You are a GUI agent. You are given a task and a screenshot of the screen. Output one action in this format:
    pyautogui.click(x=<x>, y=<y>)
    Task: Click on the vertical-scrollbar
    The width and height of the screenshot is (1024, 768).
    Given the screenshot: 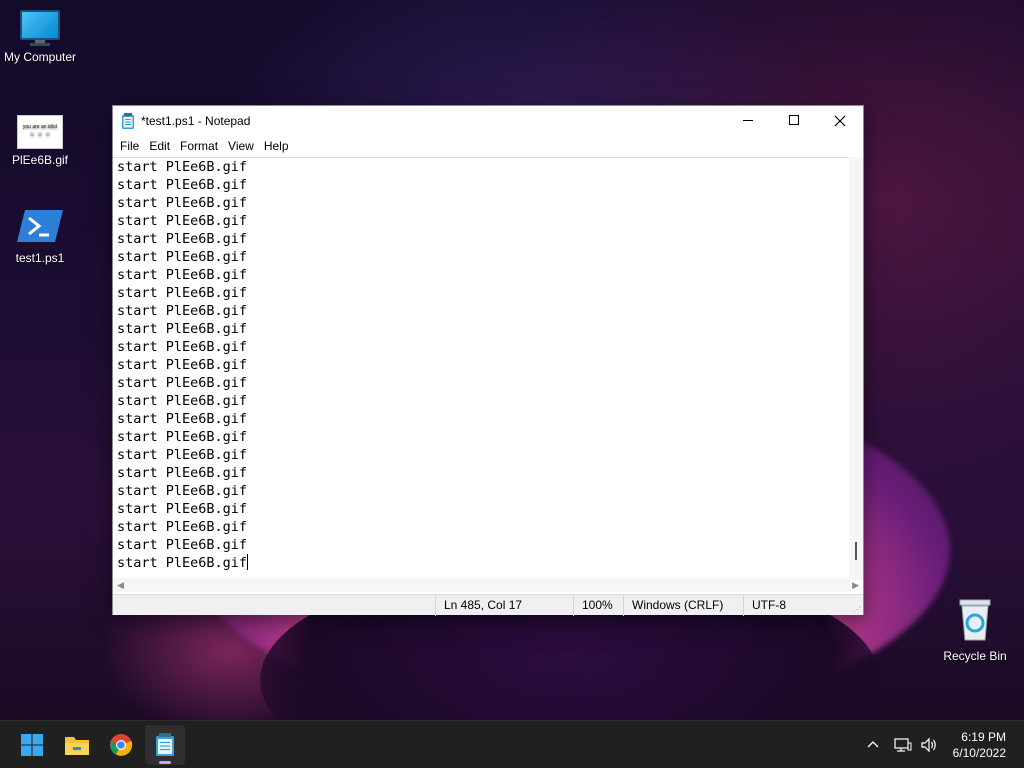 What is the action you would take?
    pyautogui.click(x=856, y=368)
    